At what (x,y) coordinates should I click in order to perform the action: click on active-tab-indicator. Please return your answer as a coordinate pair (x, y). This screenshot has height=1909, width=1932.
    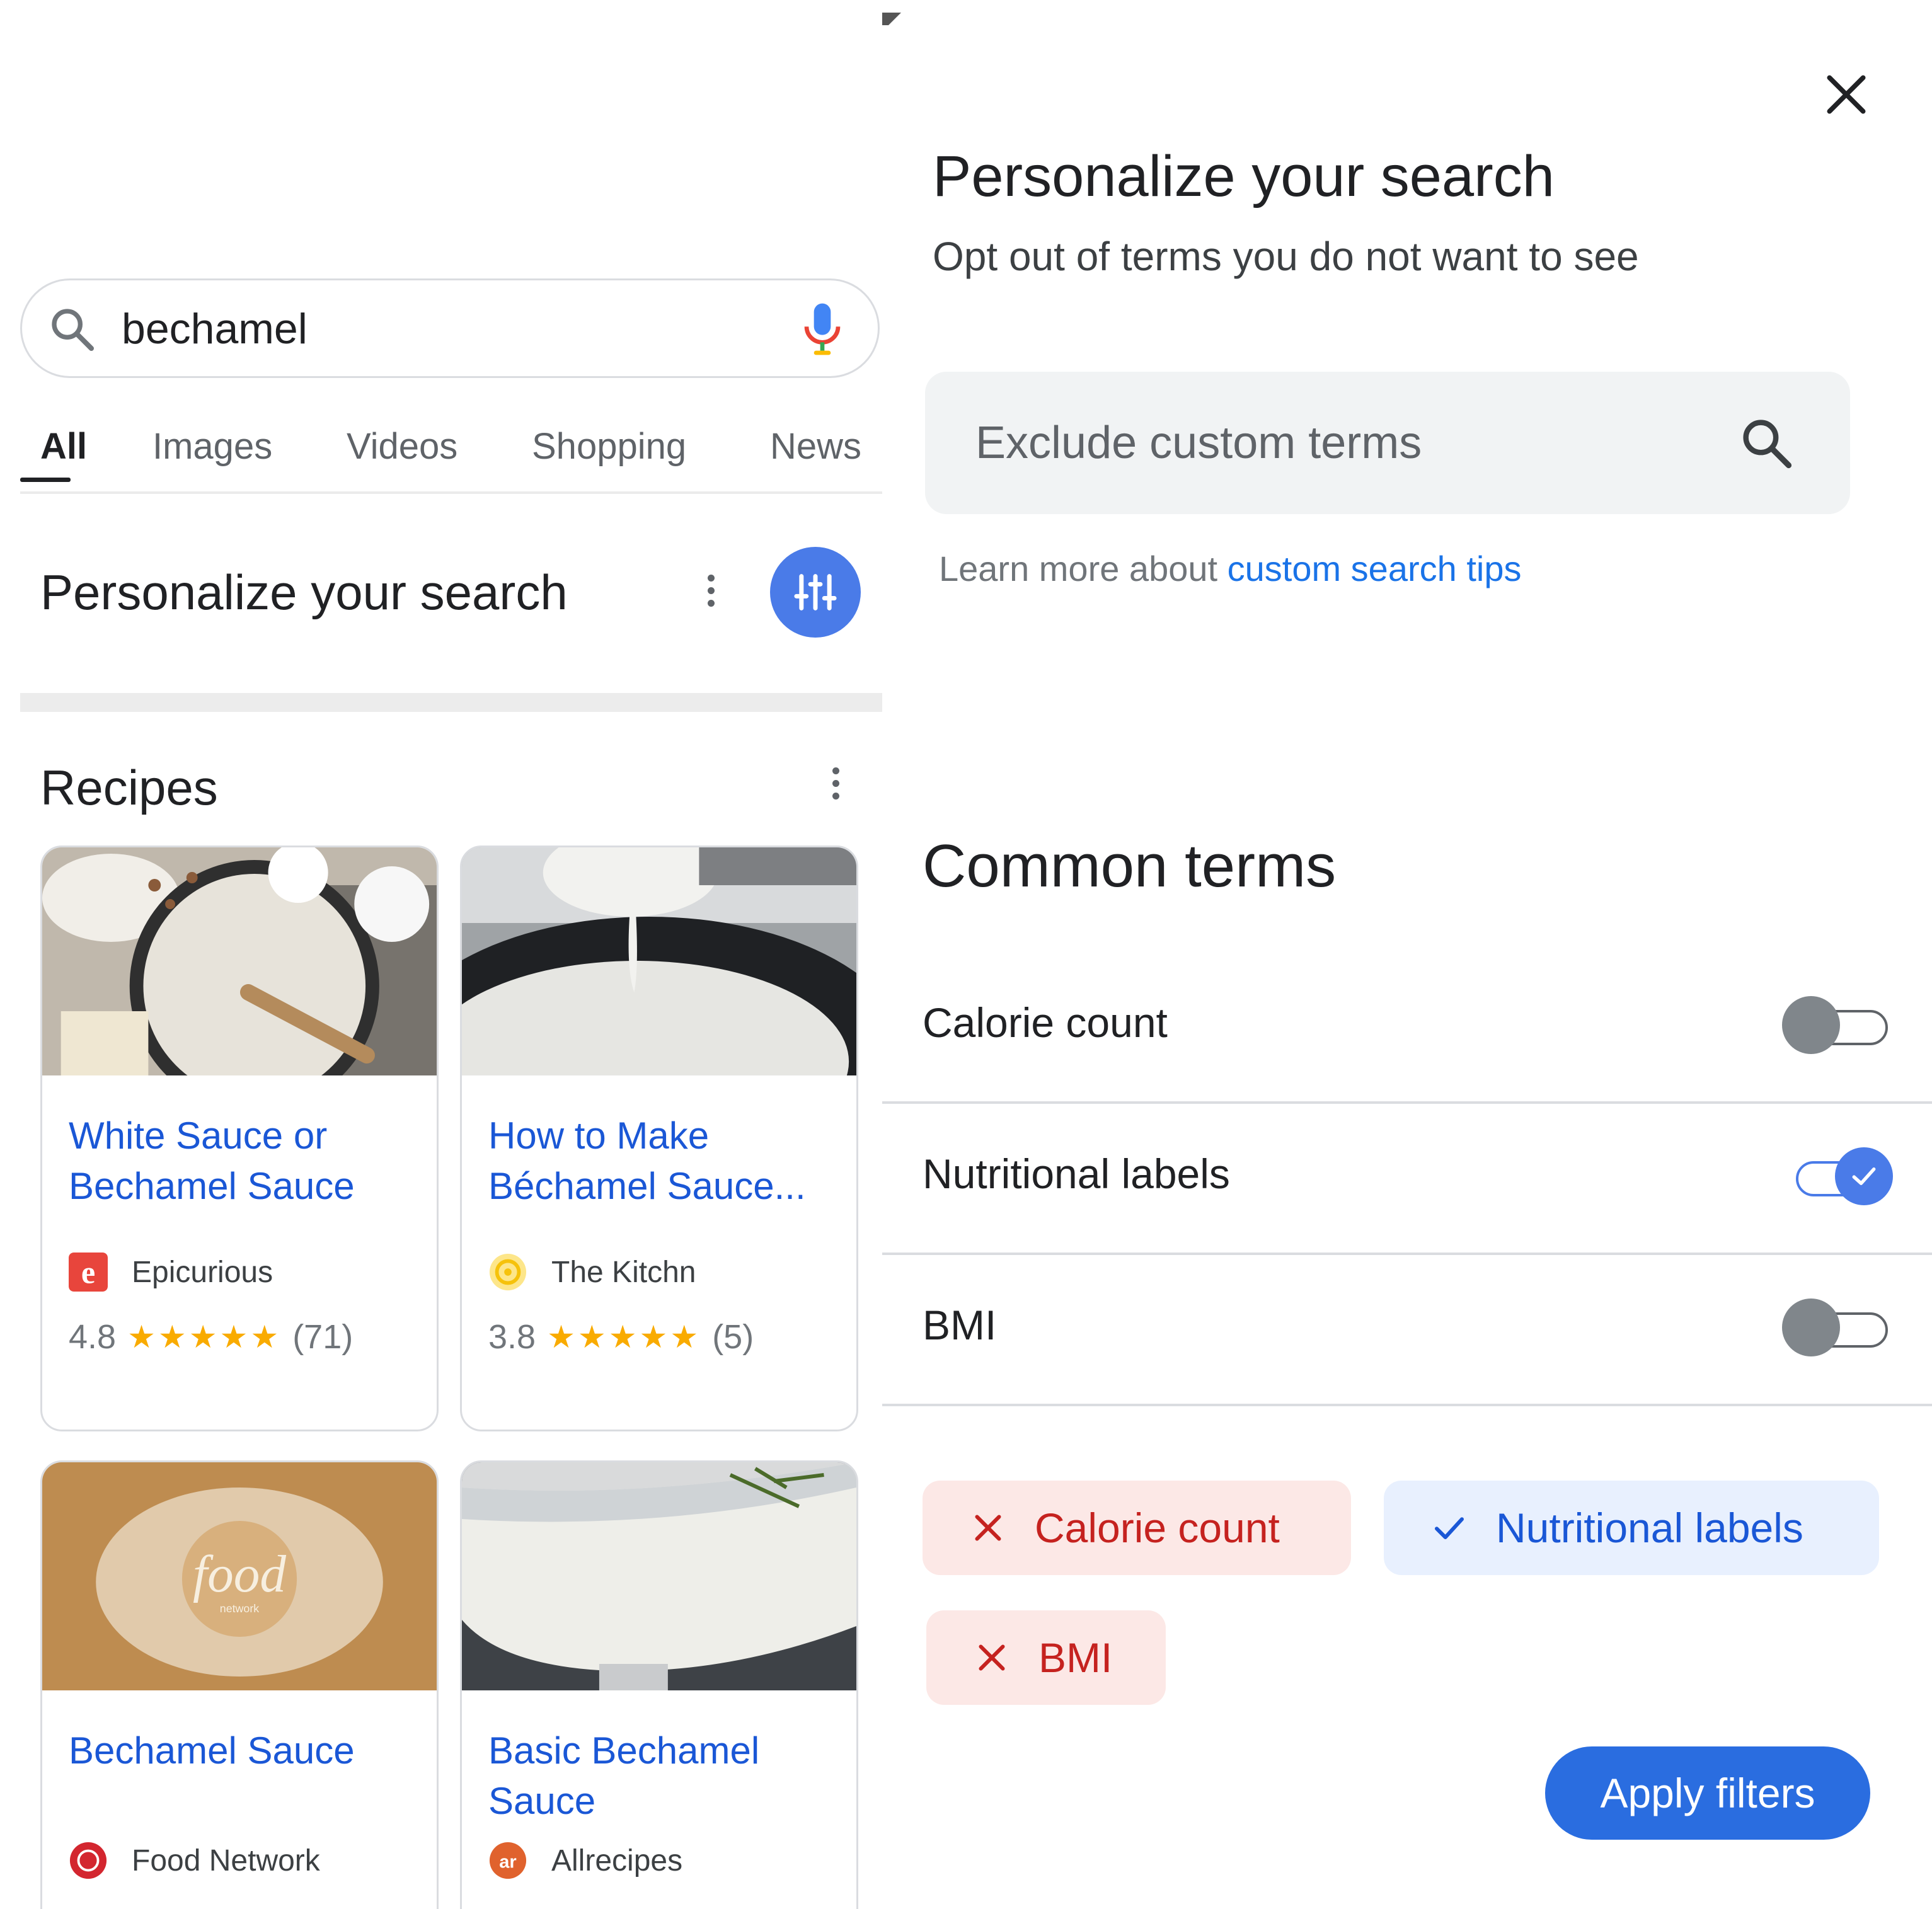
    Looking at the image, I should click on (45, 480).